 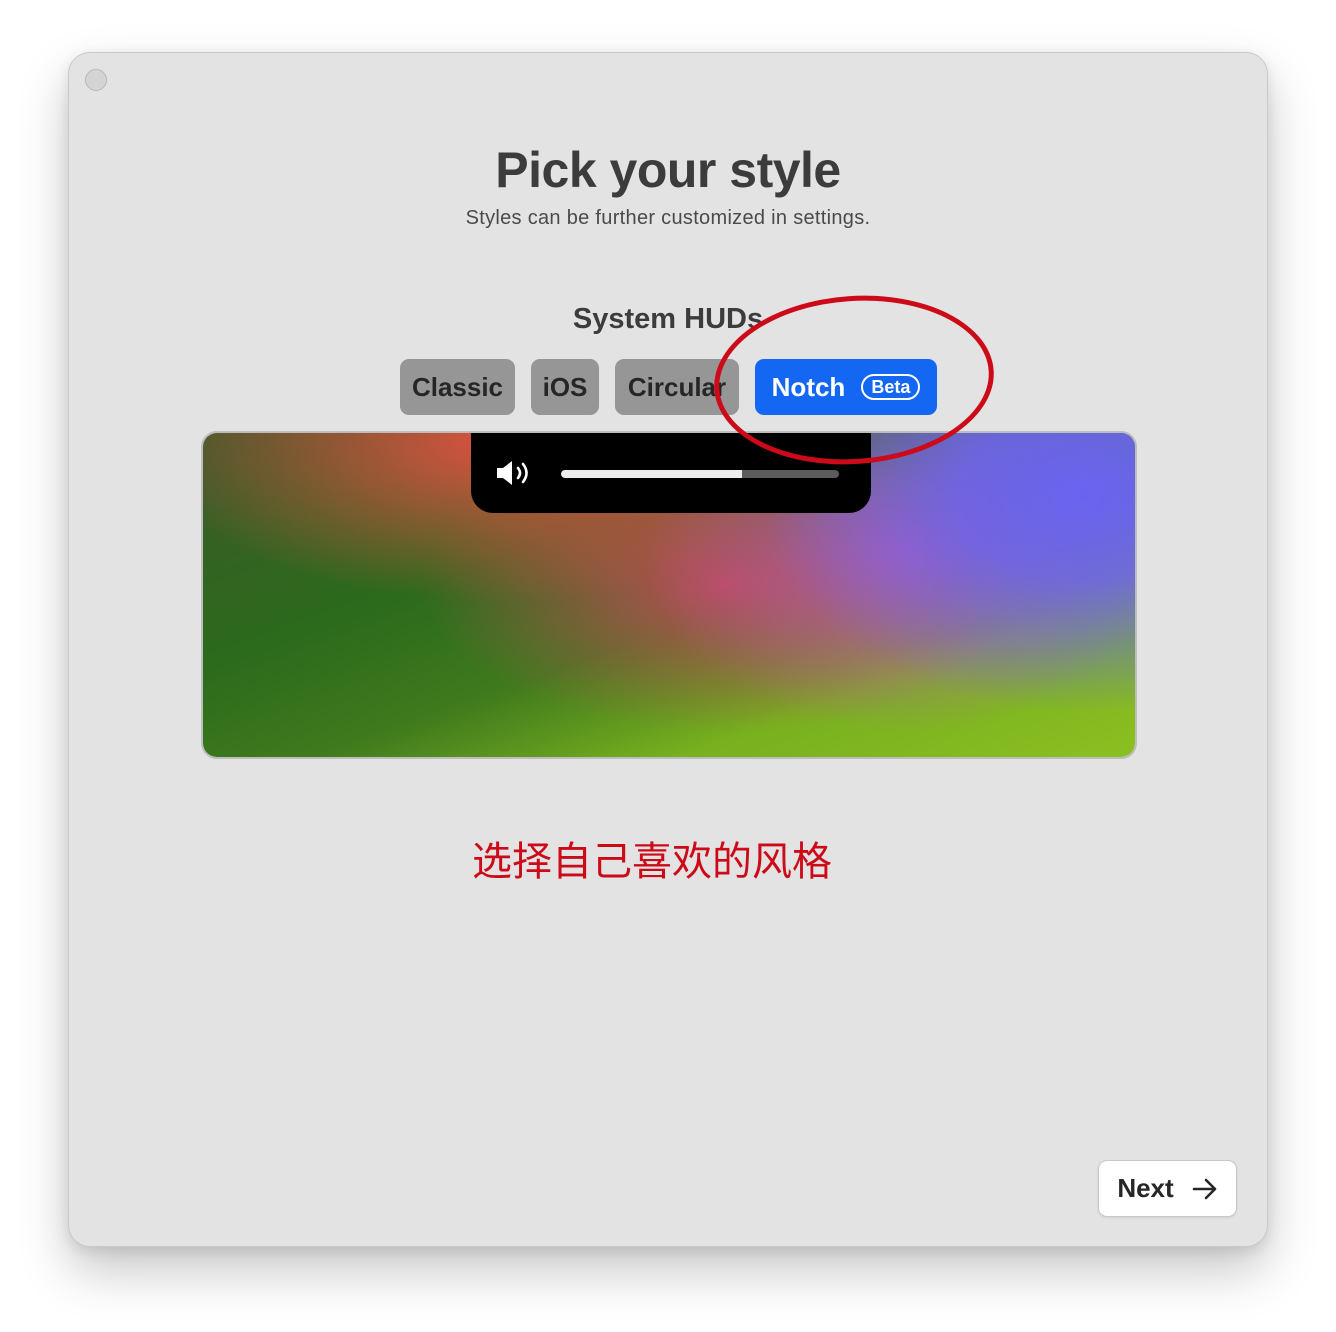 I want to click on style-option-label: Circular, so click(x=677, y=386).